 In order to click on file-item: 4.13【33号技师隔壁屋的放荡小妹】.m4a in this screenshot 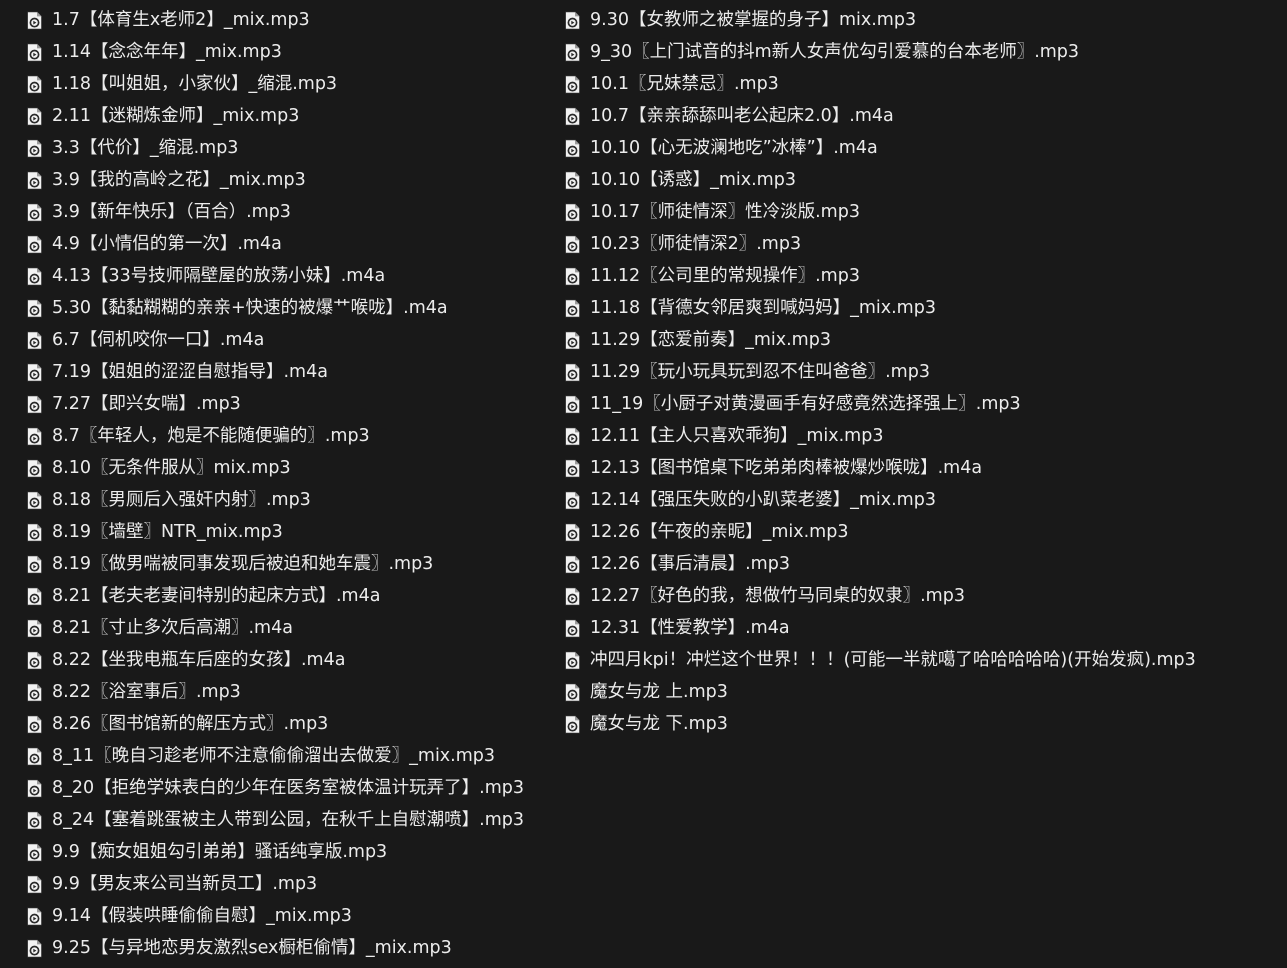, I will do `click(286, 276)`.